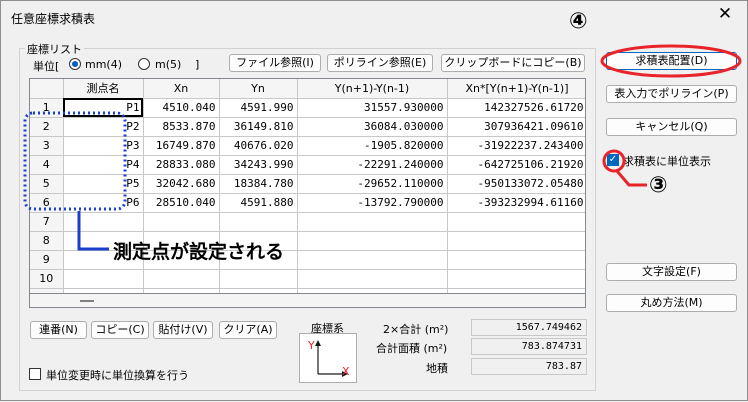 The image size is (748, 402). What do you see at coordinates (671, 61) in the screenshot?
I see `annotation-ellipse-place-table` at bounding box center [671, 61].